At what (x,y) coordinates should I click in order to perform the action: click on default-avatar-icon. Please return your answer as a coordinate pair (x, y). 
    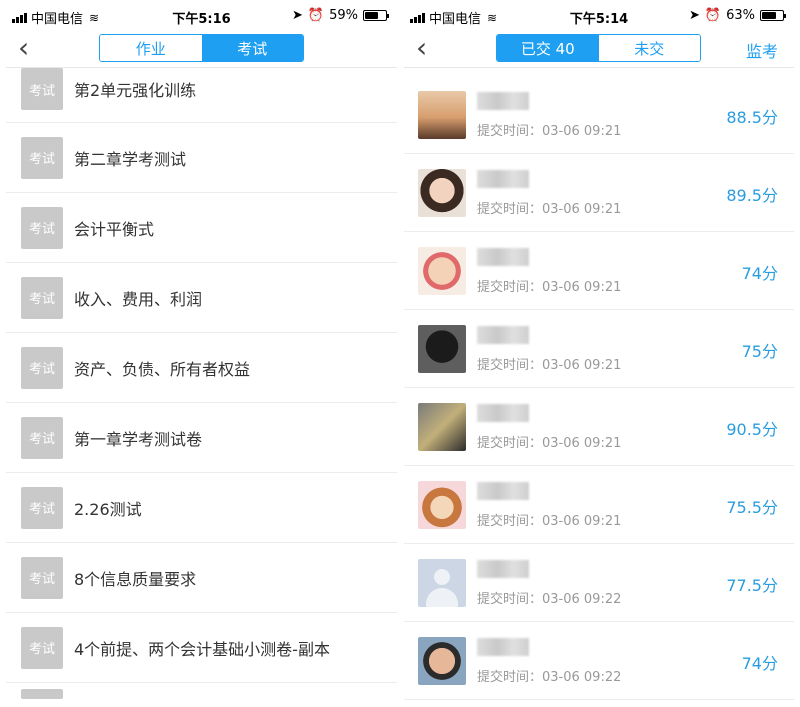
    Looking at the image, I should click on (442, 583).